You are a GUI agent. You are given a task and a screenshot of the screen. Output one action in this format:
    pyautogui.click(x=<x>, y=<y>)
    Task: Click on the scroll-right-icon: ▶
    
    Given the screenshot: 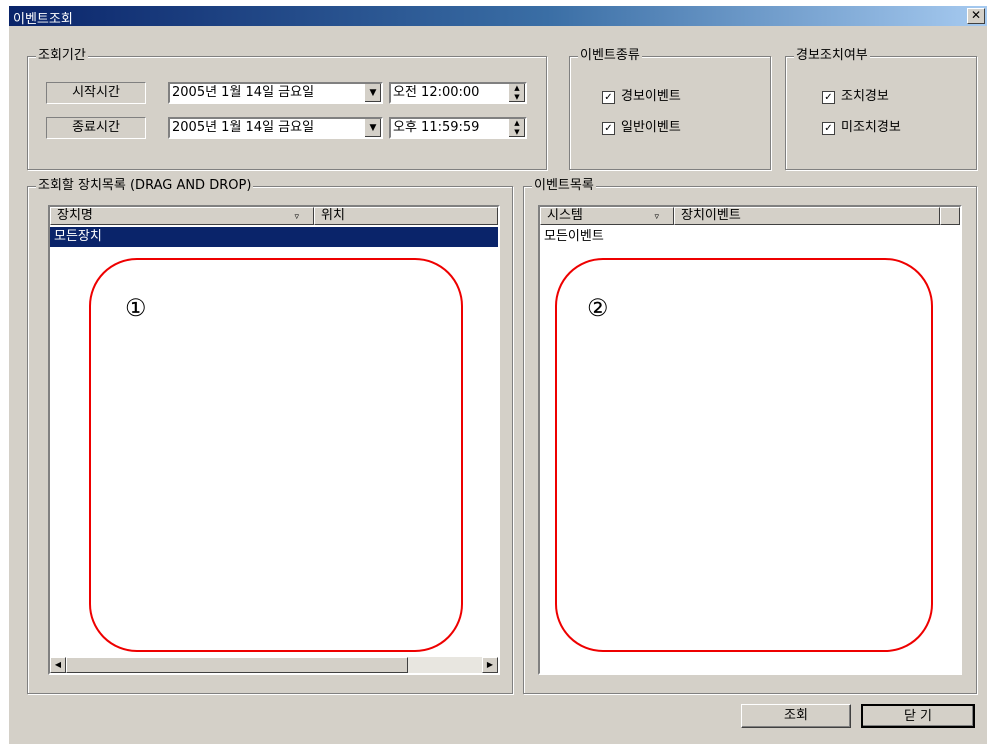 What is the action you would take?
    pyautogui.click(x=490, y=665)
    